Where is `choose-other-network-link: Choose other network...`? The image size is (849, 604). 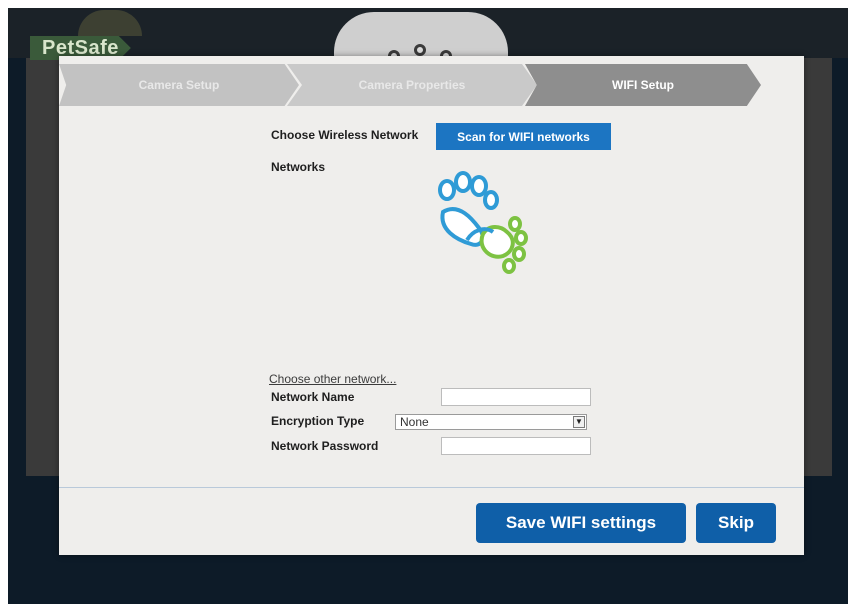
choose-other-network-link: Choose other network... is located at coordinates (332, 379).